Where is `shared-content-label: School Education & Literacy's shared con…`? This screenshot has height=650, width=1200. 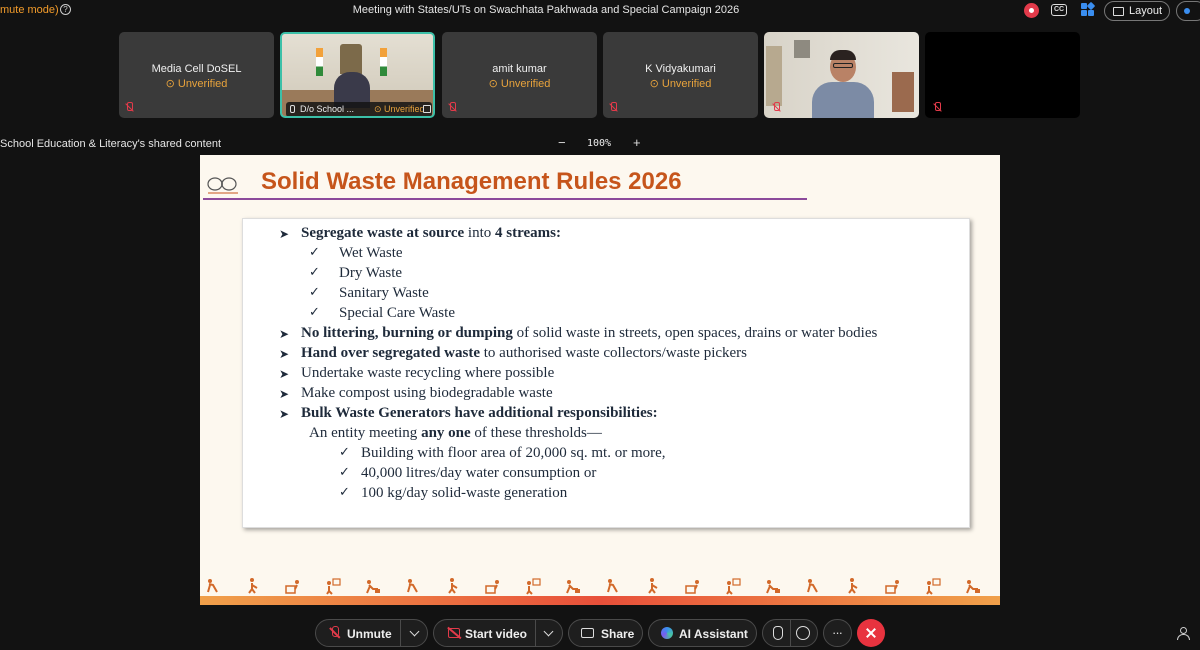
shared-content-label: School Education & Literacy's shared con… is located at coordinates (111, 144).